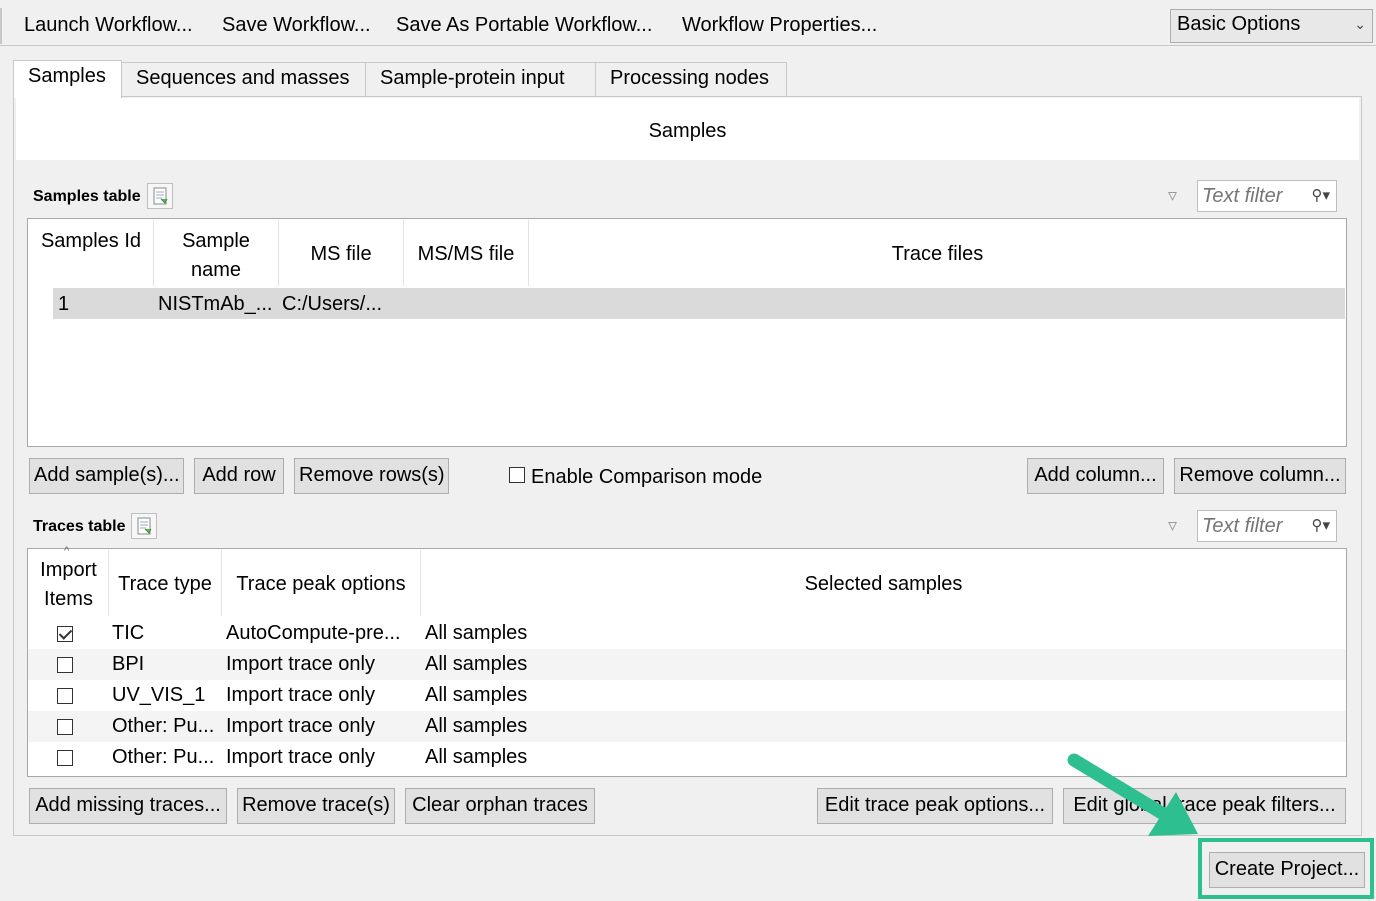 The width and height of the screenshot is (1376, 901). I want to click on sample-id-cell: 1, so click(63, 304).